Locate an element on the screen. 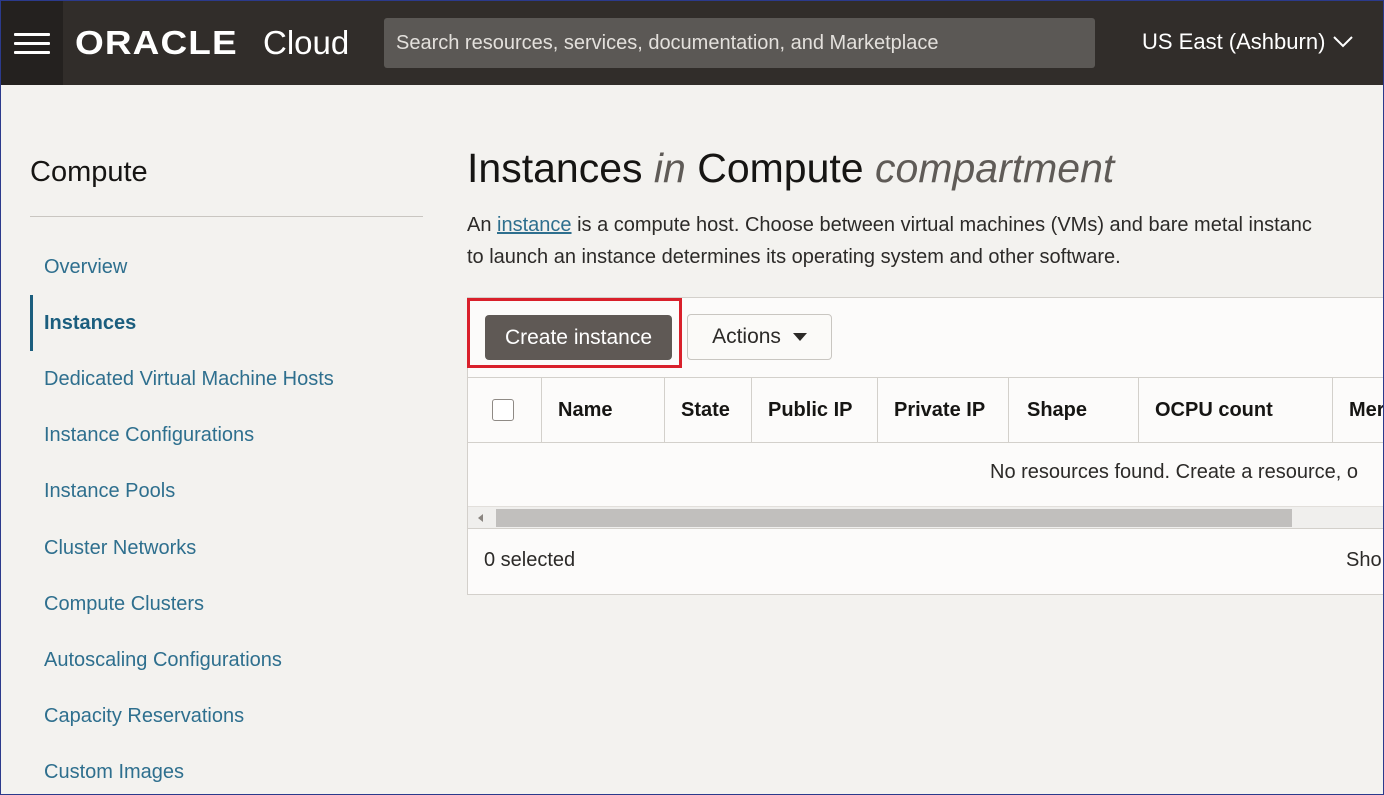 The width and height of the screenshot is (1384, 795). select-all-cell is located at coordinates (505, 410).